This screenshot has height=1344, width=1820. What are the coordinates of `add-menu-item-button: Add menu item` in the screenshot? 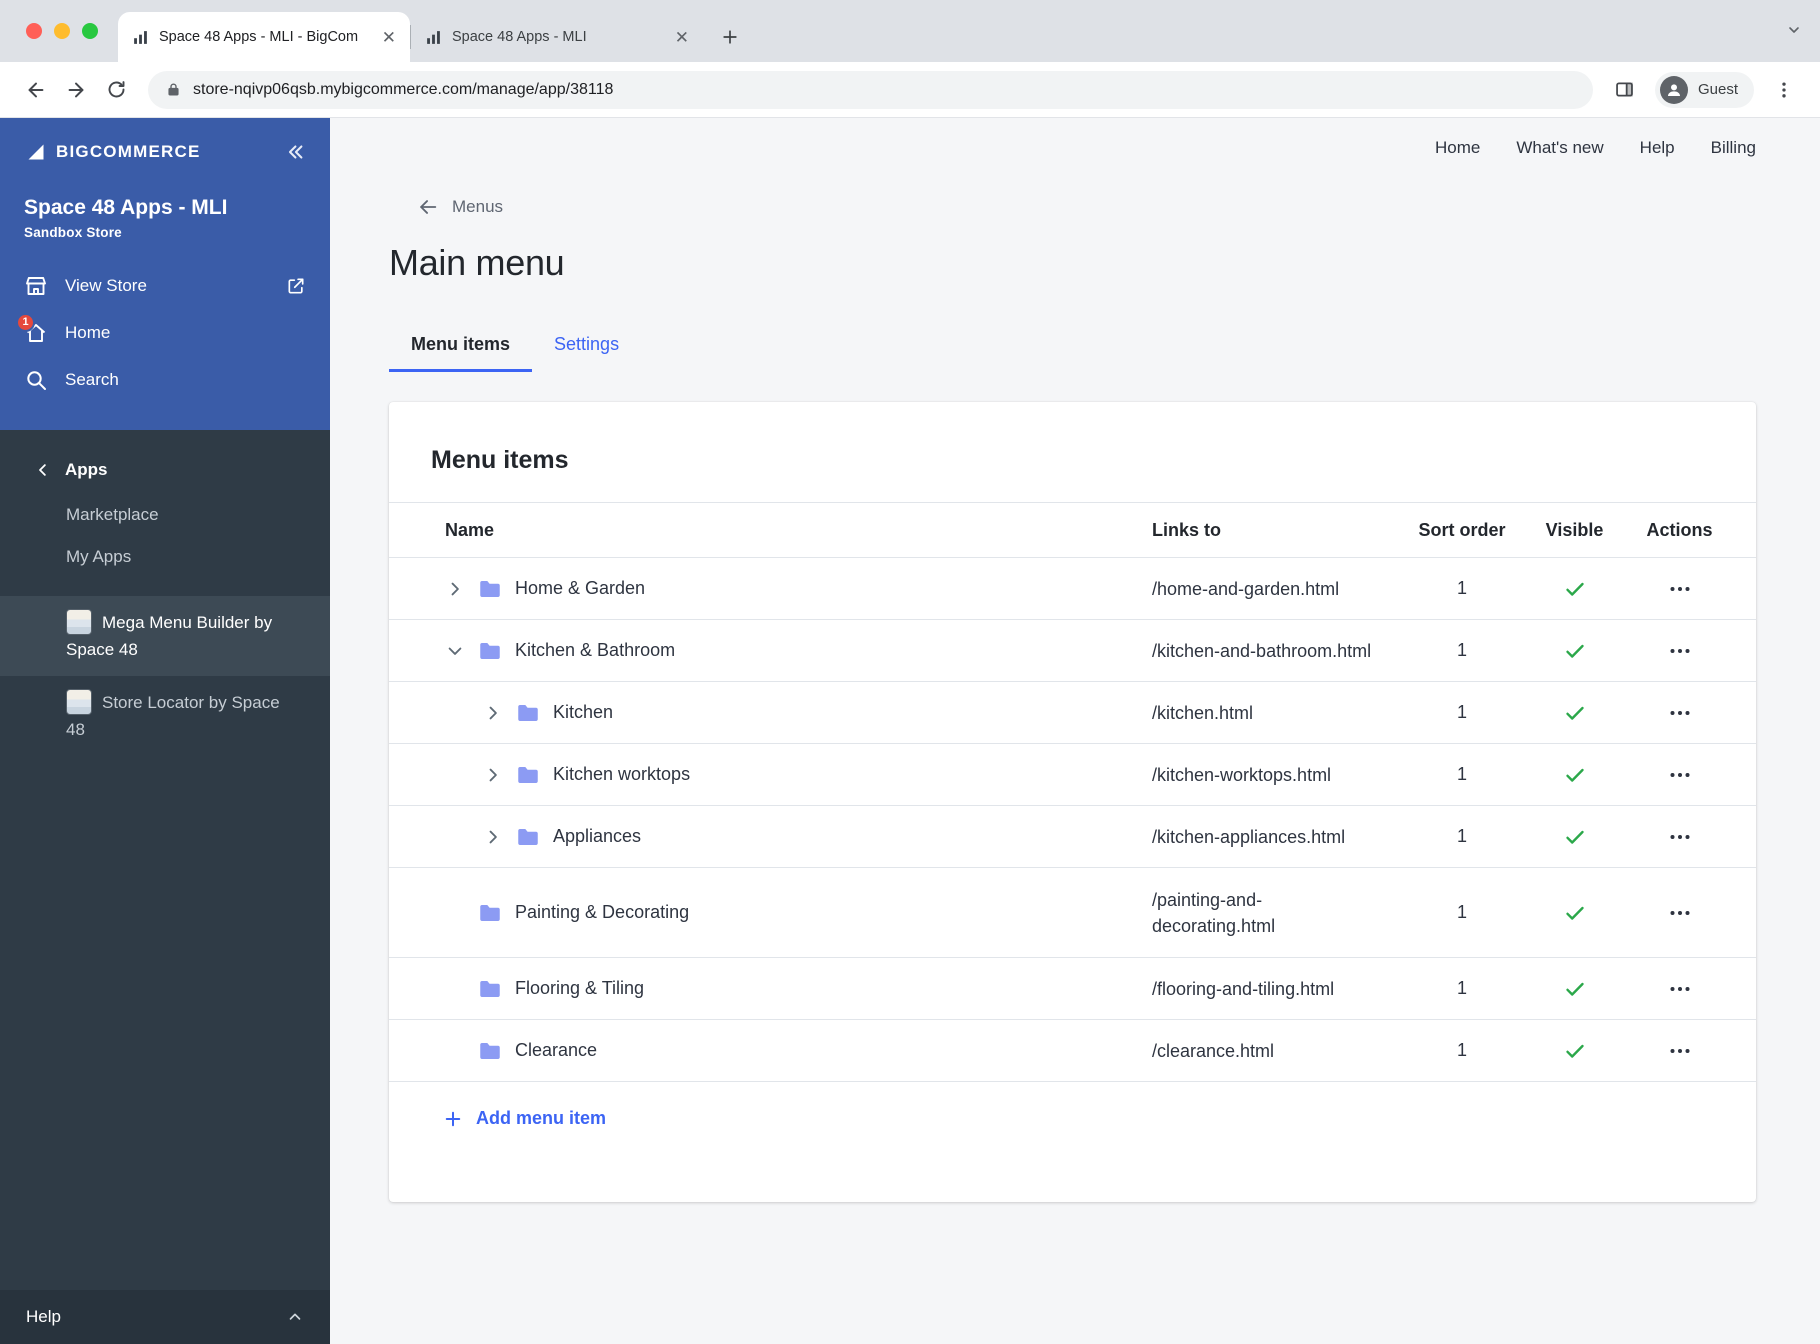 It's located at (1099, 1118).